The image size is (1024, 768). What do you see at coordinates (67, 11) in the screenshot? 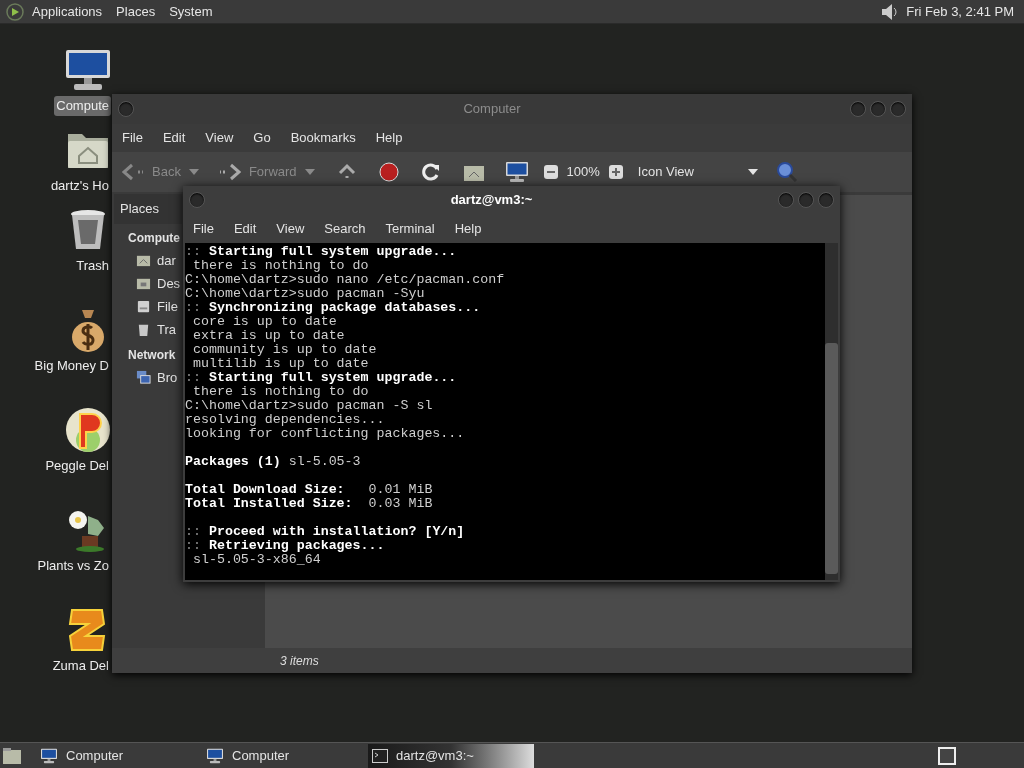
I see `panel-menu: Applications` at bounding box center [67, 11].